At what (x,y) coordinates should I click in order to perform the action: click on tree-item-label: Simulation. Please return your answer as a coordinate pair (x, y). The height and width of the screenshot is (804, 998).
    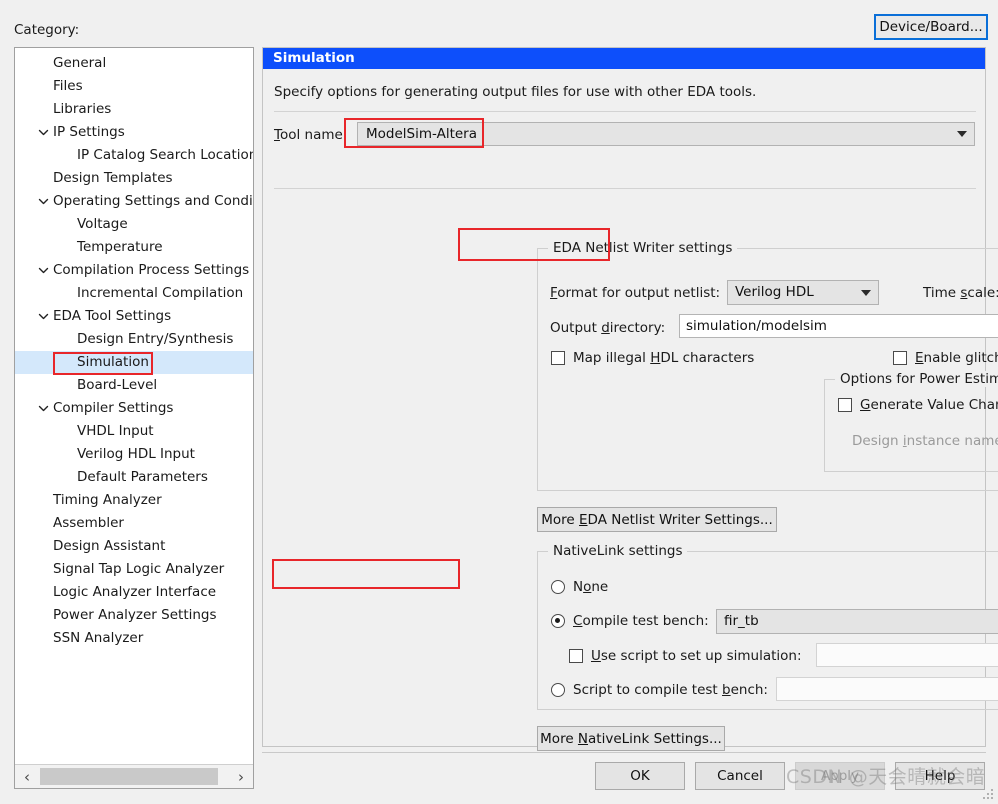
    Looking at the image, I should click on (113, 362).